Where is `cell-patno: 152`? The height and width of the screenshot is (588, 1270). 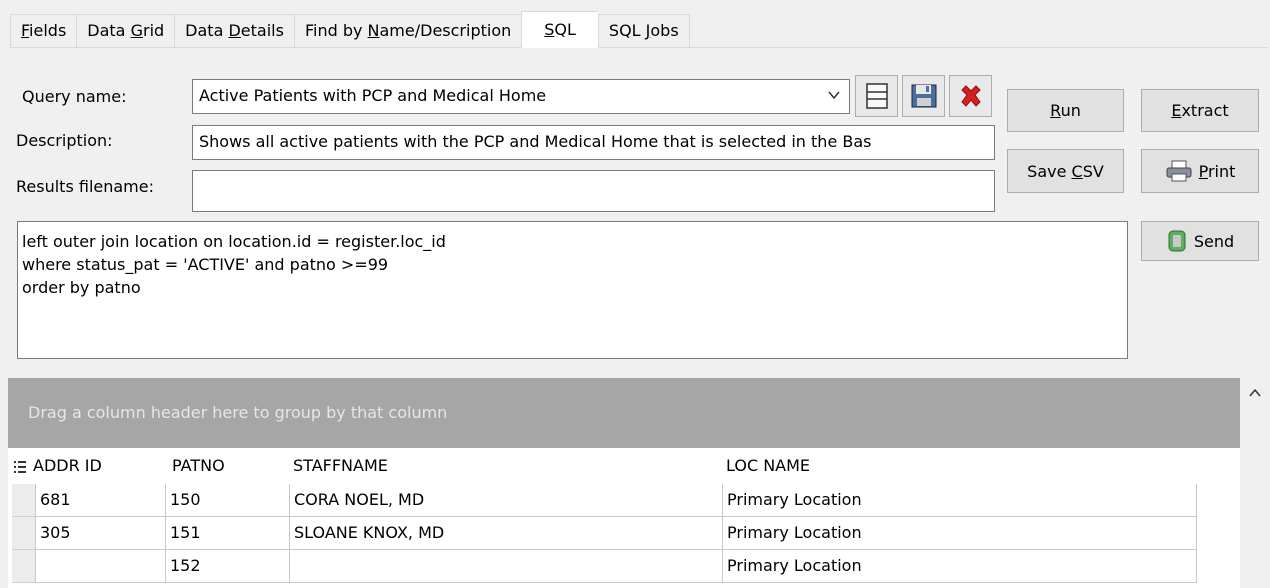
cell-patno: 152 is located at coordinates (227, 566).